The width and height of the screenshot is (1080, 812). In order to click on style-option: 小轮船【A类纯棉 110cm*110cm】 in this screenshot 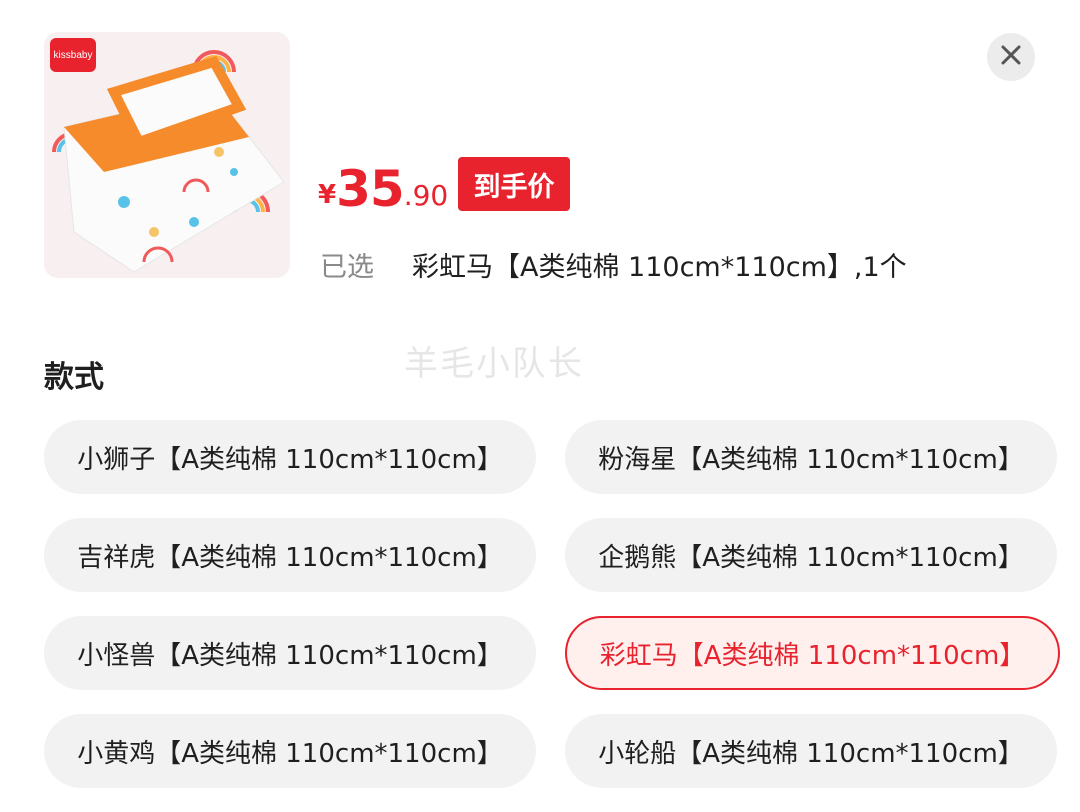, I will do `click(811, 751)`.